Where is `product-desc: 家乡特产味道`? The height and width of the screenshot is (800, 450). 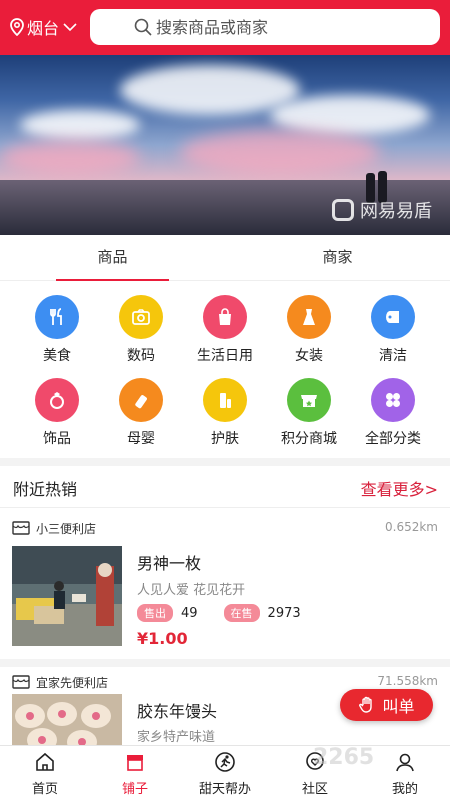 product-desc: 家乡特产味道 is located at coordinates (176, 737).